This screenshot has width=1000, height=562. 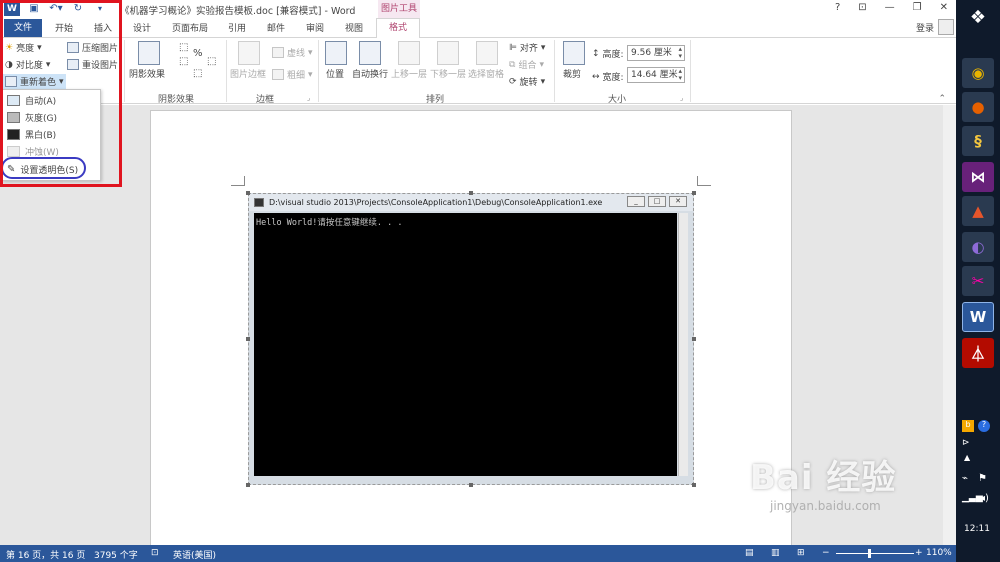 What do you see at coordinates (354, 27) in the screenshot?
I see `tab-view: 视图` at bounding box center [354, 27].